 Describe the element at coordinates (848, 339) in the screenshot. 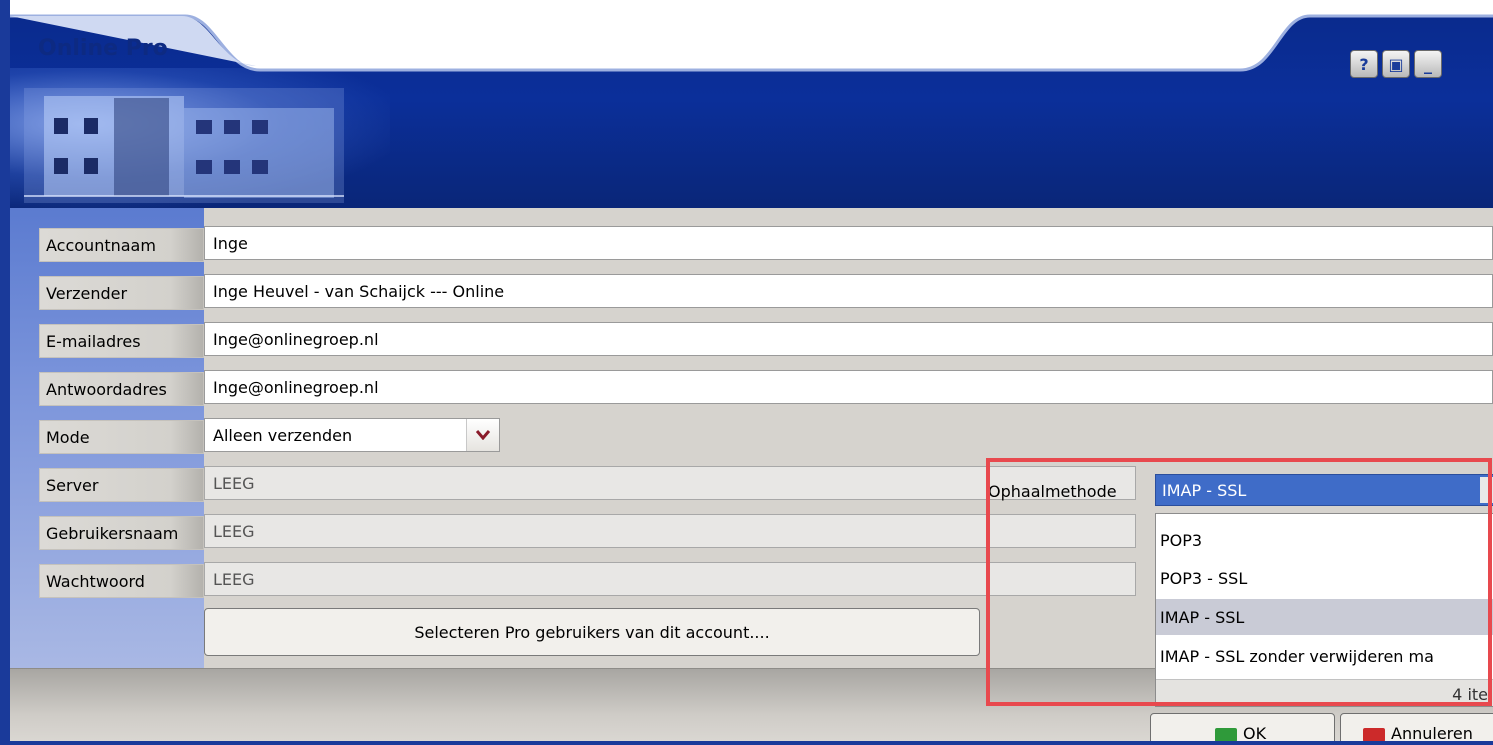

I see `emailadres-input: Inge@onlinegroep.nl` at that location.